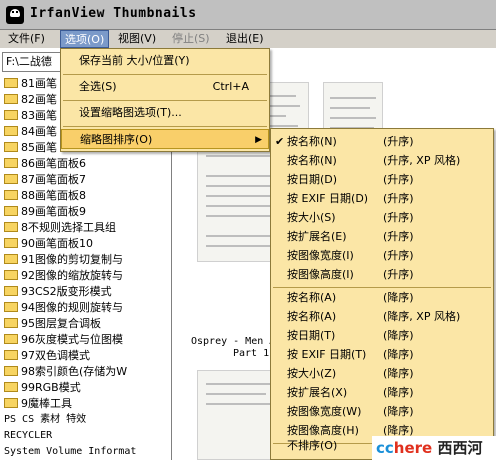  Describe the element at coordinates (47, 356) in the screenshot. I see `tree-folder-item: 97双色调模式` at that location.